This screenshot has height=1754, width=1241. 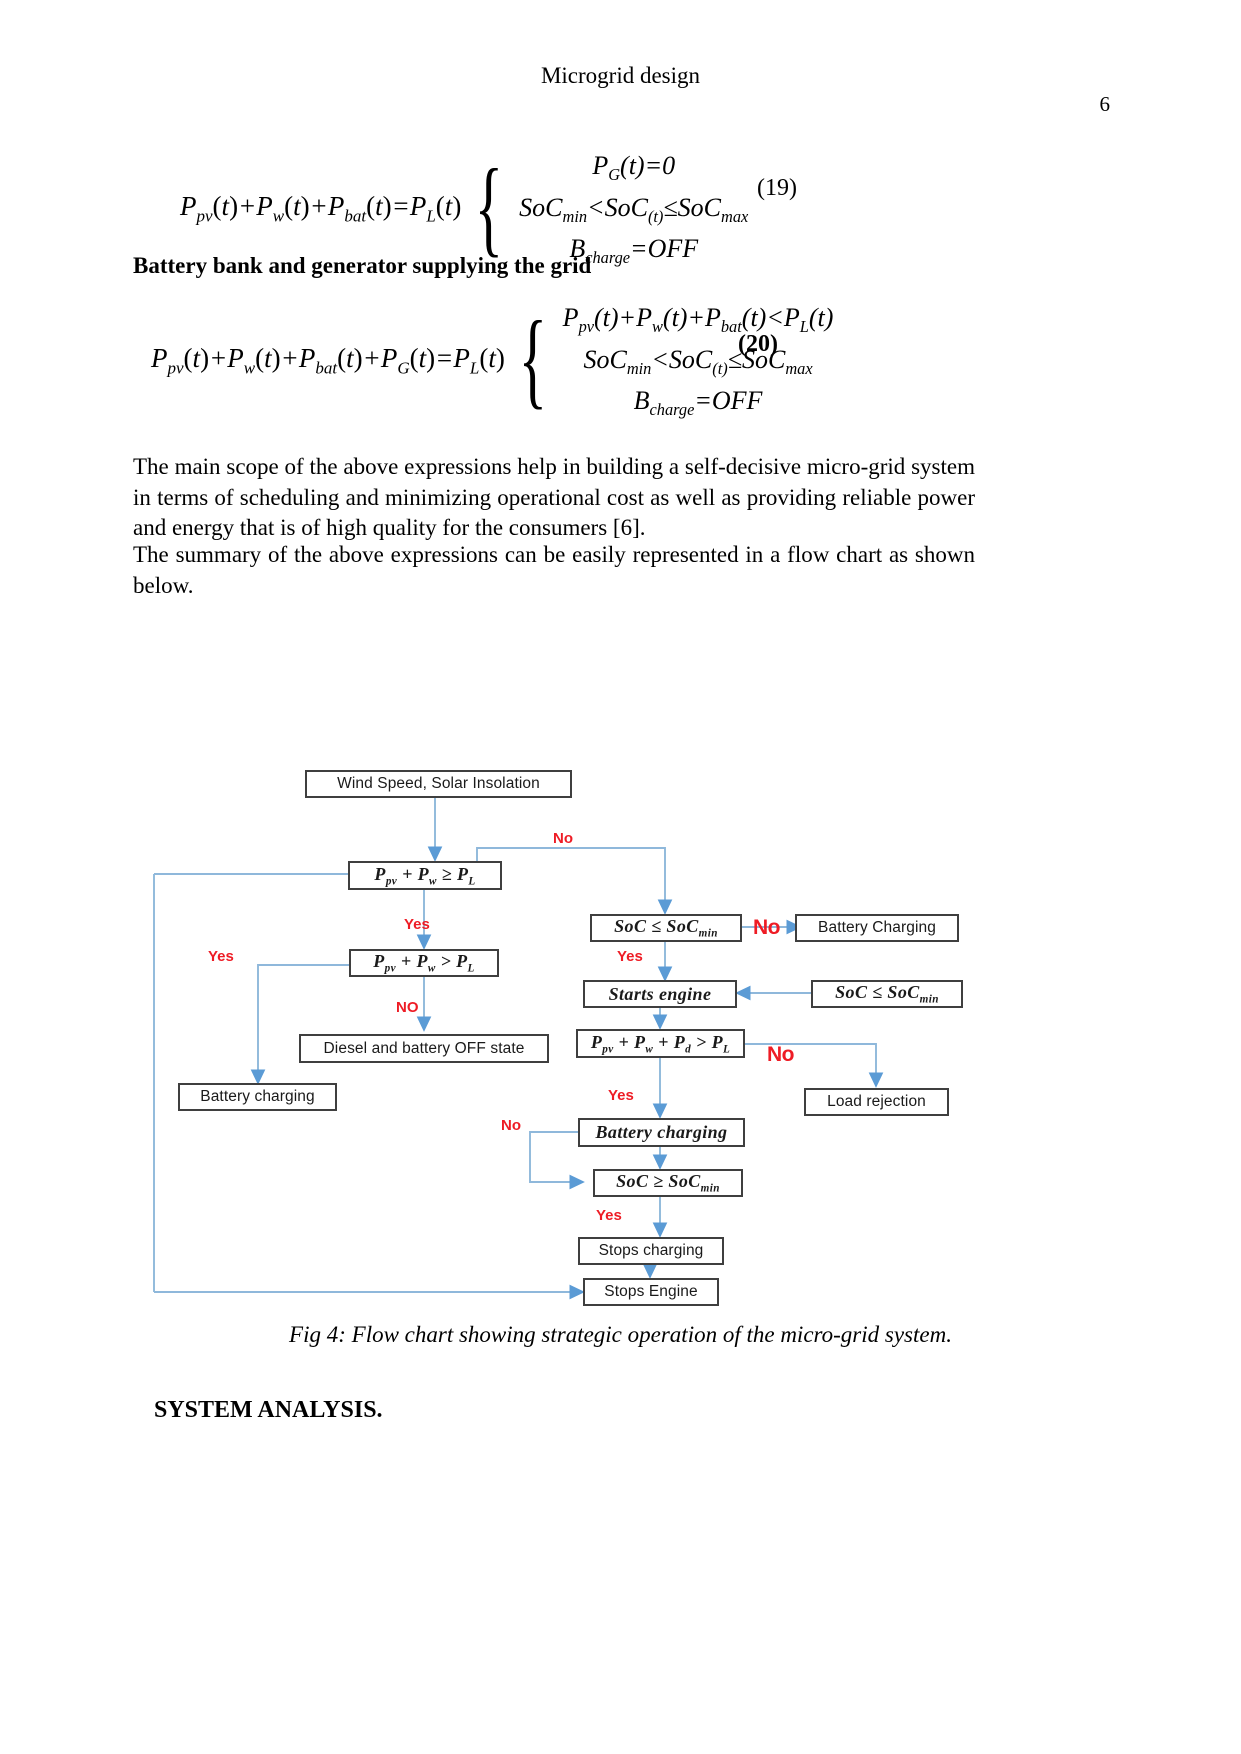 I want to click on flow-node-soc-ge-socmin: SoC ≥ SoCmin, so click(x=668, y=1183).